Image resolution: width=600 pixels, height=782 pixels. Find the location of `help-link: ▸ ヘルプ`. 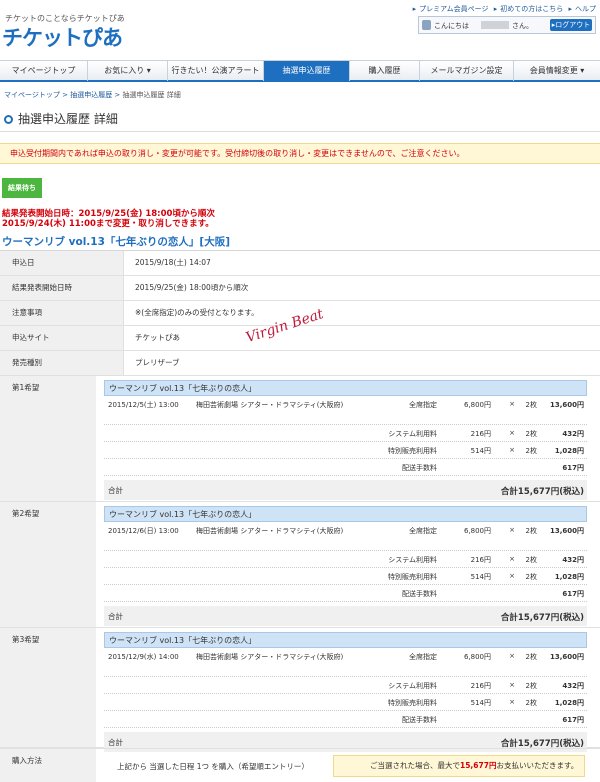

help-link: ▸ ヘルプ is located at coordinates (582, 9).